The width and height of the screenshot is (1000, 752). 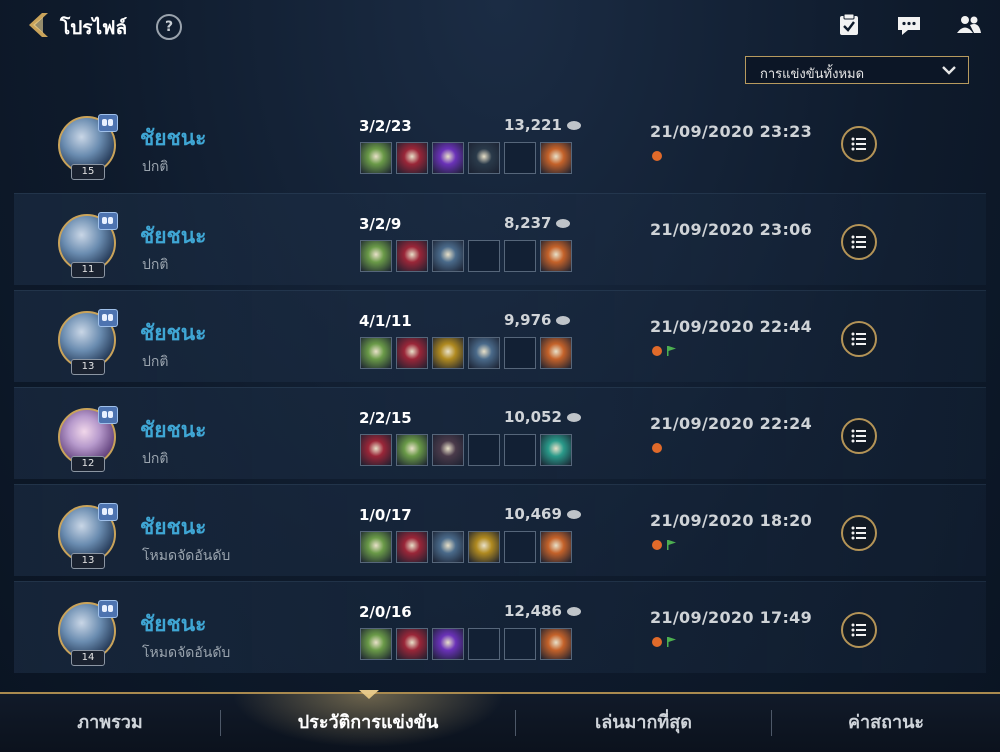 What do you see at coordinates (731, 423) in the screenshot?
I see `match-datetime: 21/09/2020 22:24` at bounding box center [731, 423].